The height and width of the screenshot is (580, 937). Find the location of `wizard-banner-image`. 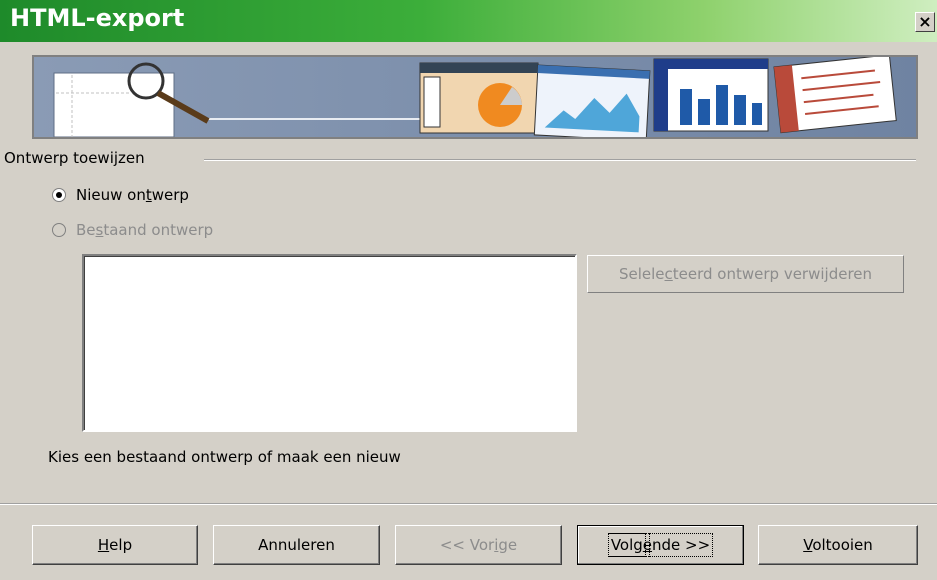

wizard-banner-image is located at coordinates (475, 97).